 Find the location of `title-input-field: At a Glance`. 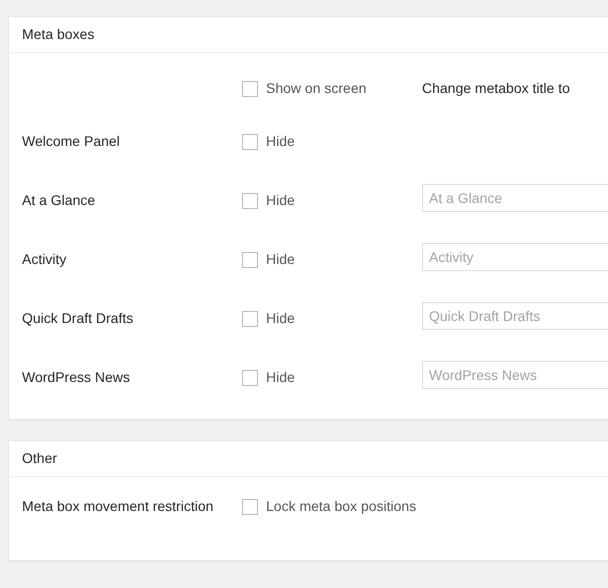

title-input-field: At a Glance is located at coordinates (515, 198).